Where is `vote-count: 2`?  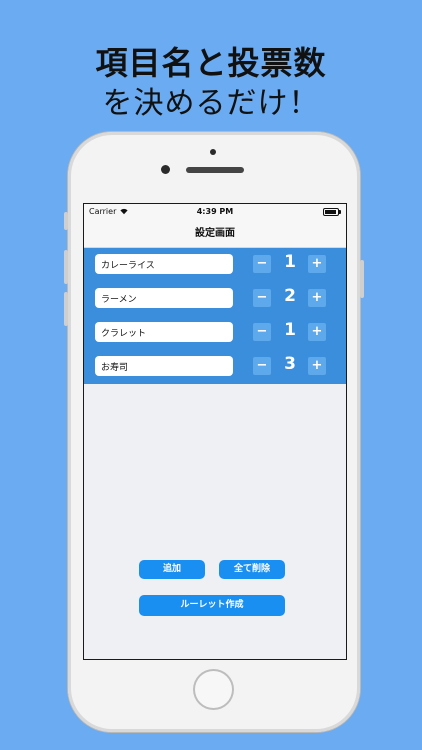 vote-count: 2 is located at coordinates (290, 296).